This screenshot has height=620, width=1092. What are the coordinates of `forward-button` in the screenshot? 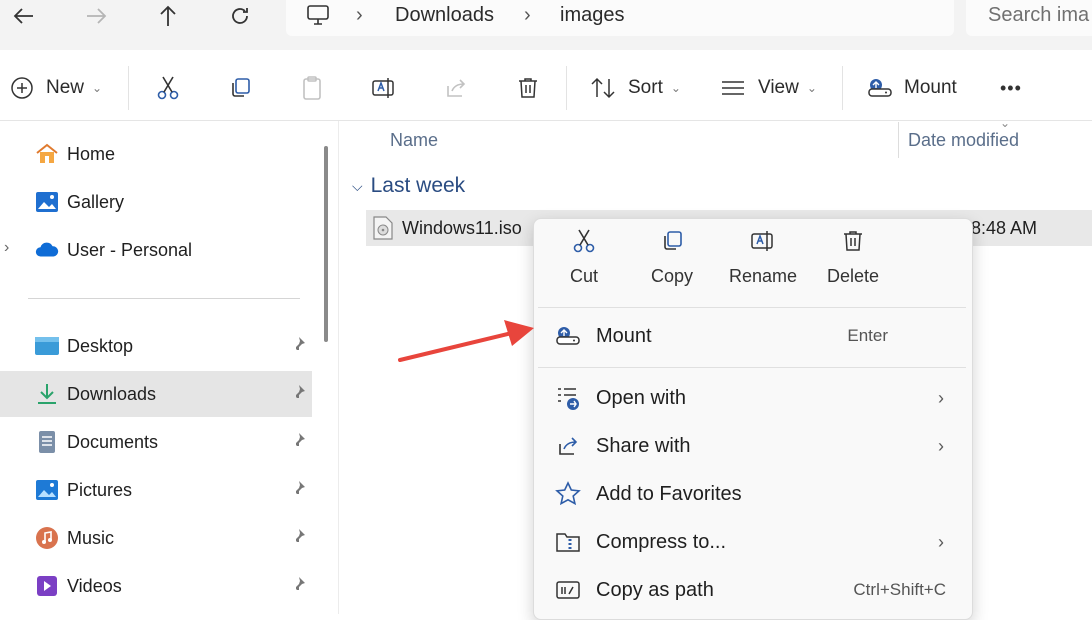 It's located at (96, 16).